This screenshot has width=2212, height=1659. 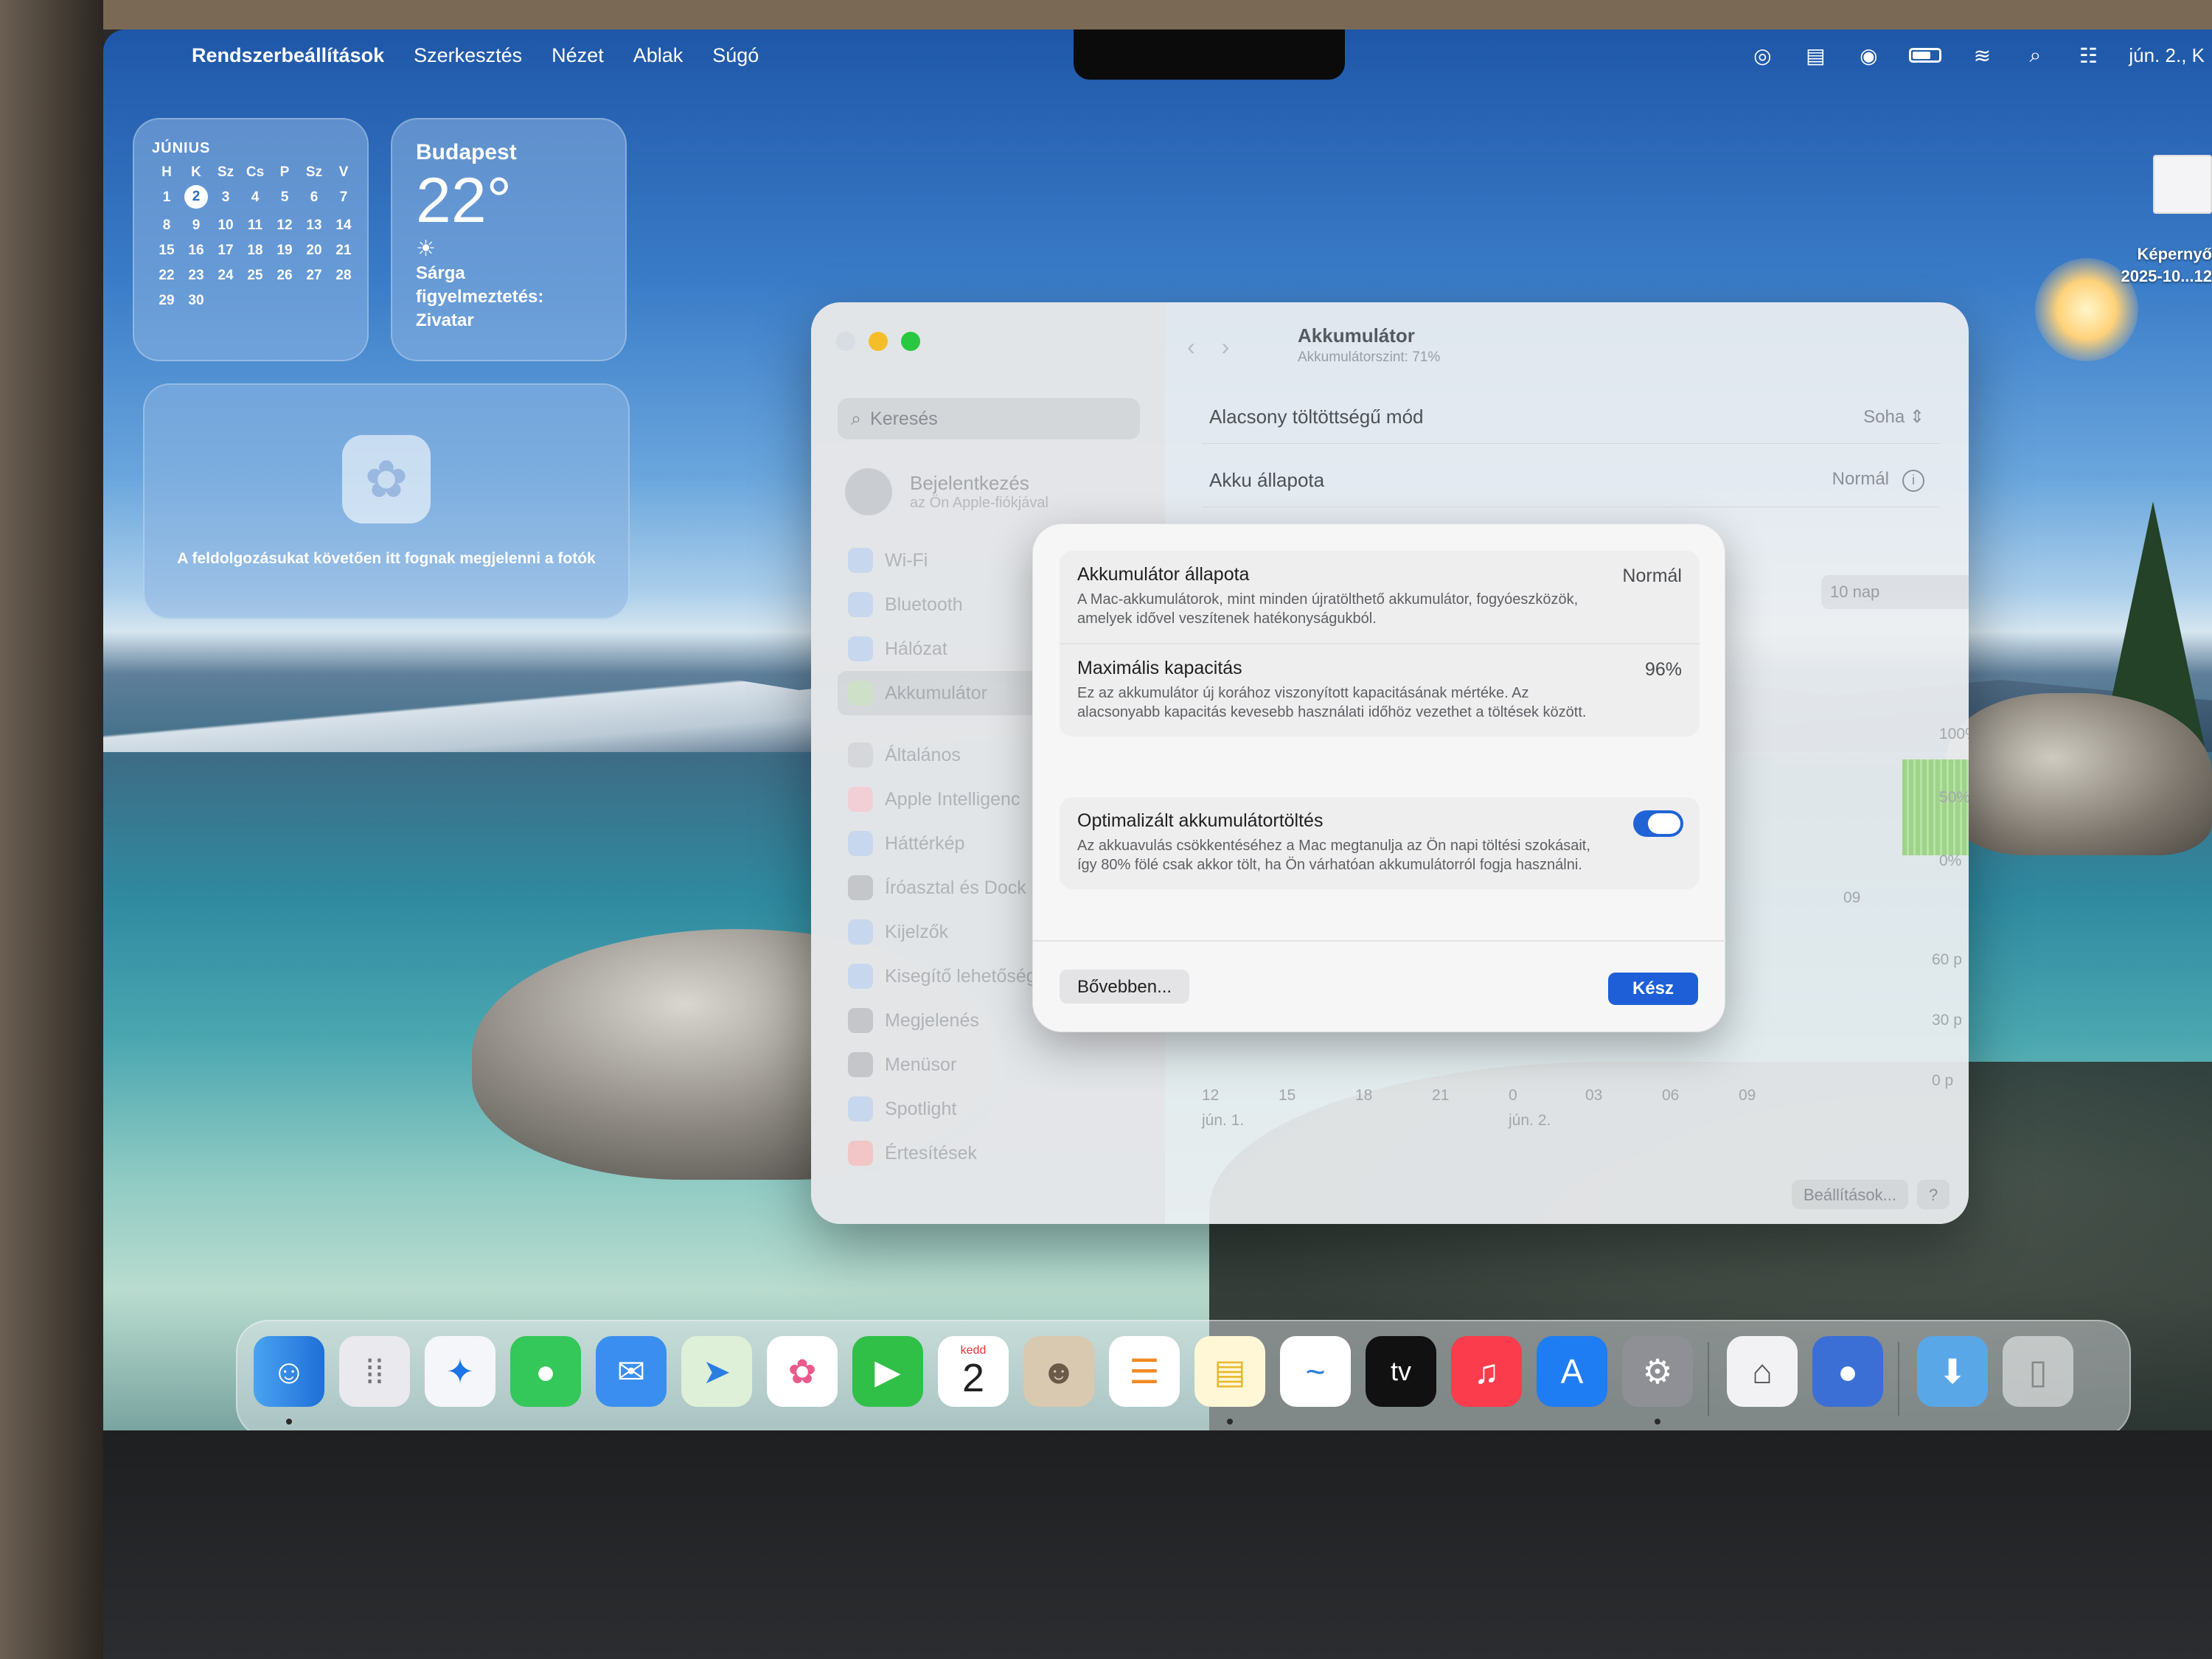 I want to click on contacts-icon: ☻, so click(x=1058, y=1371).